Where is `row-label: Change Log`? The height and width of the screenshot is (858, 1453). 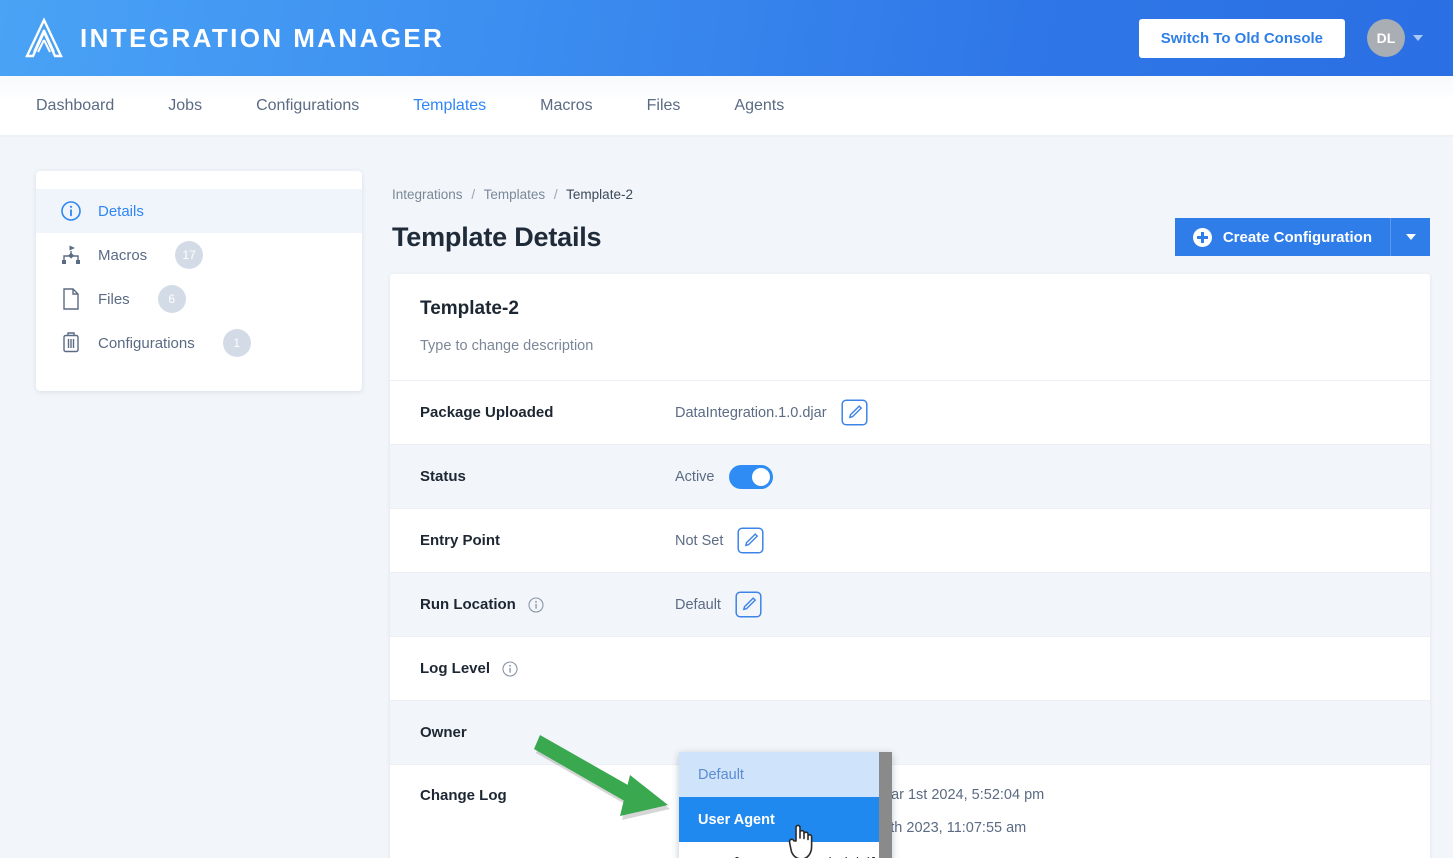
row-label: Change Log is located at coordinates (463, 795).